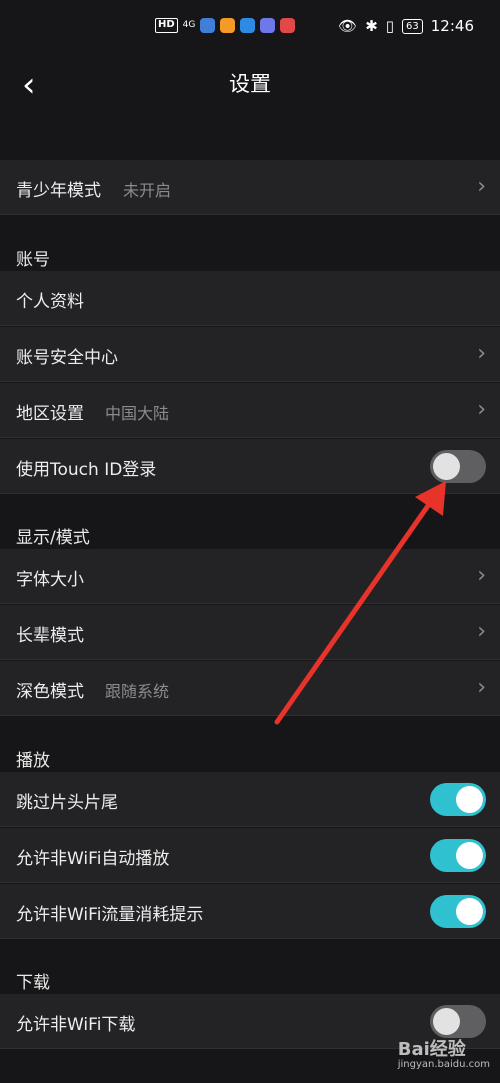 The height and width of the screenshot is (1083, 500). I want to click on page-title: 设置, so click(250, 84).